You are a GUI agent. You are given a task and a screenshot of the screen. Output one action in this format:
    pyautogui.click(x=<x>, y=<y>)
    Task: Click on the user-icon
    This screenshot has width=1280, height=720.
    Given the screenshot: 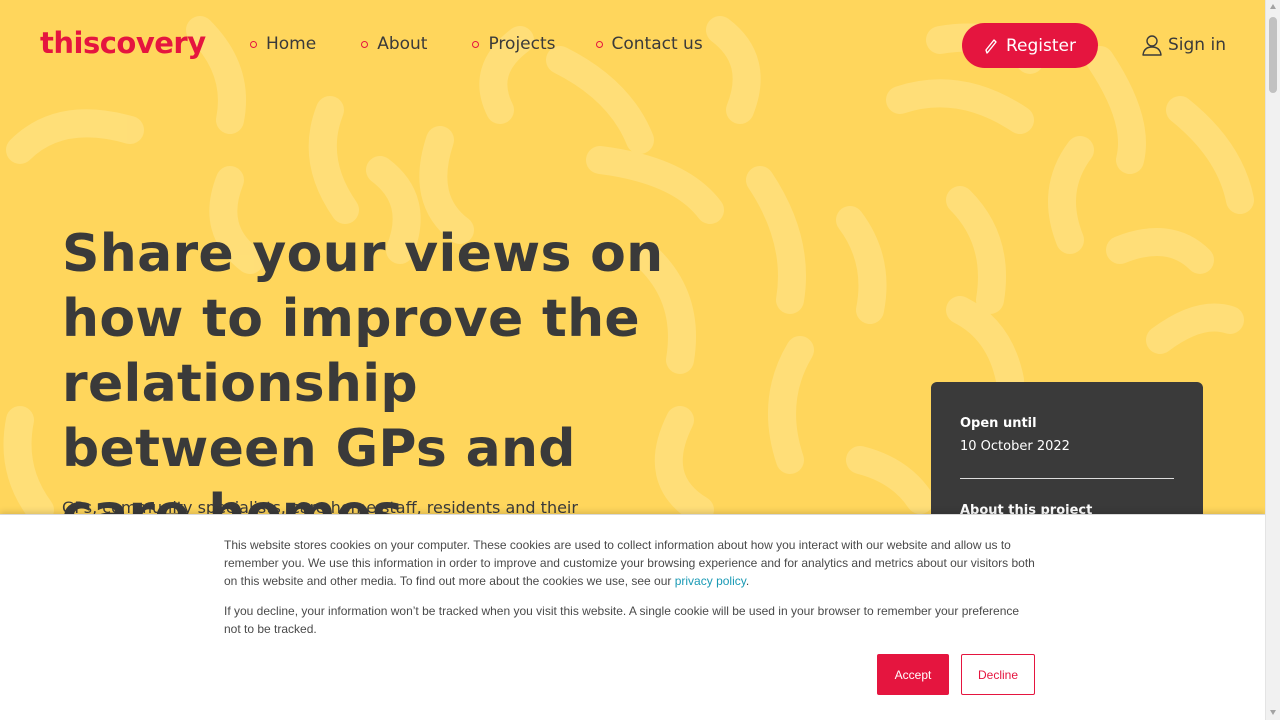 What is the action you would take?
    pyautogui.click(x=1152, y=45)
    